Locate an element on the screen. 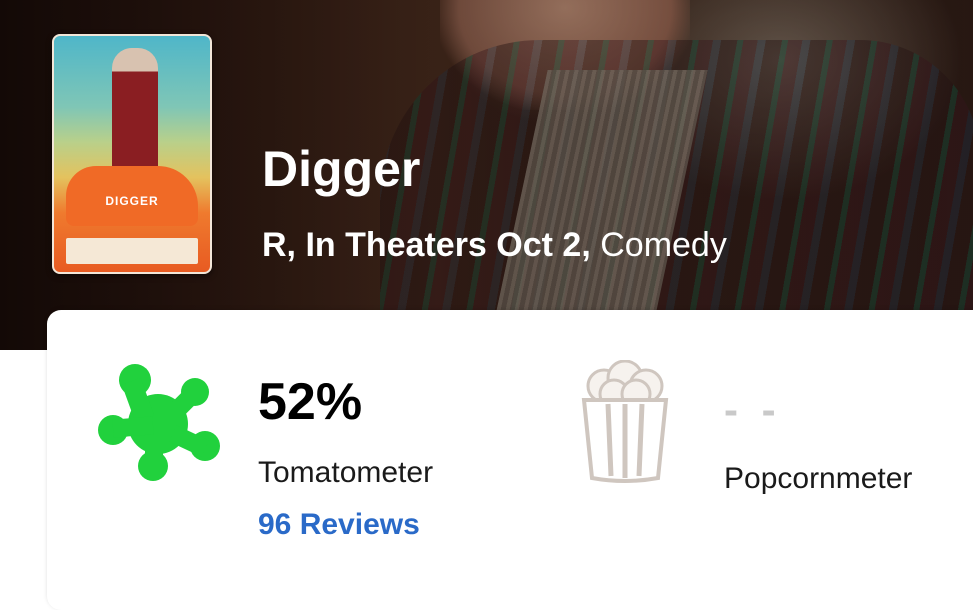 Image resolution: width=973 pixels, height=610 pixels. movie-genre: Comedy is located at coordinates (663, 245).